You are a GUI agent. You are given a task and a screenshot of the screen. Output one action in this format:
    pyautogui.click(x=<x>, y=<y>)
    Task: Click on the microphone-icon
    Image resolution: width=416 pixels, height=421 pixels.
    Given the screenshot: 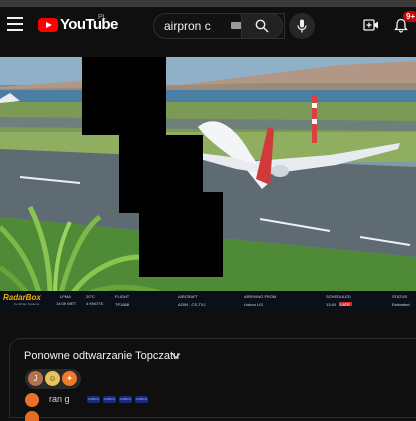 What is the action you would take?
    pyautogui.click(x=302, y=26)
    